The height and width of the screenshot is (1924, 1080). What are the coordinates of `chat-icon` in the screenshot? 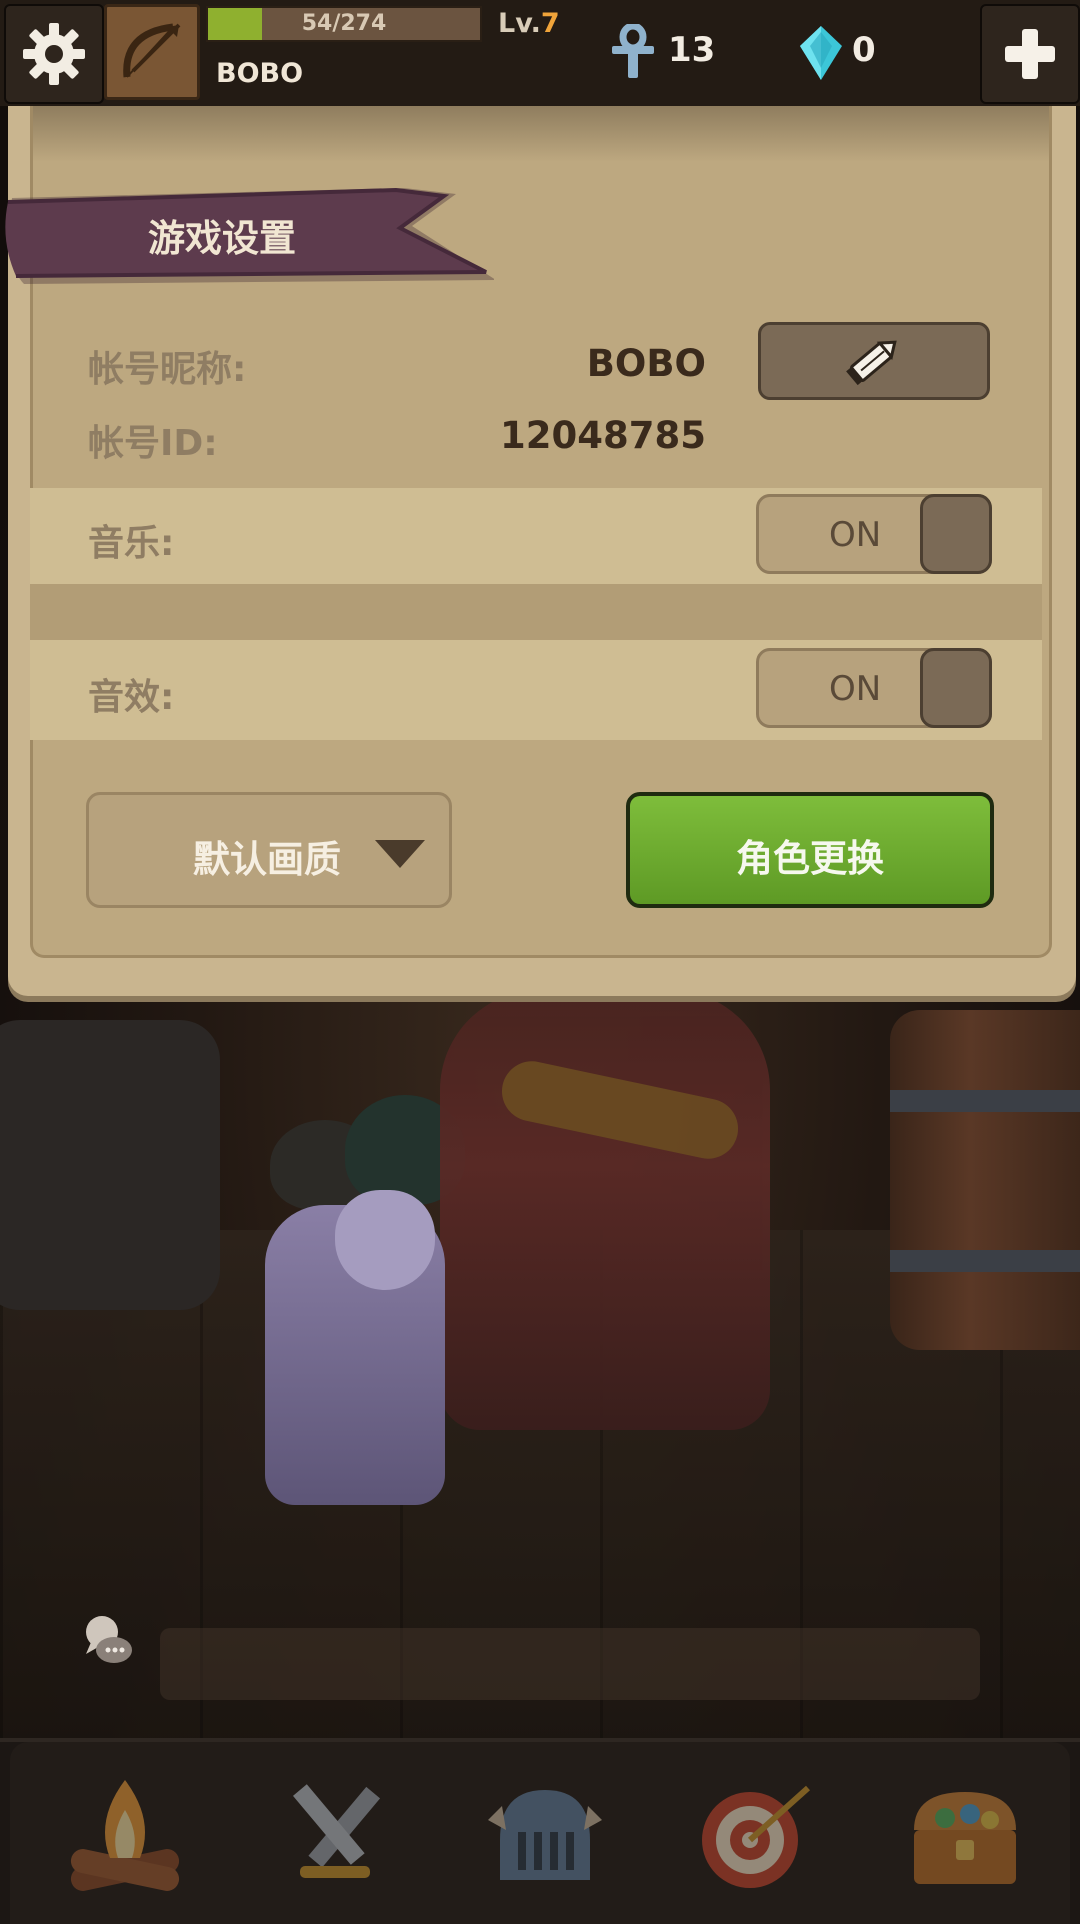 It's located at (108, 1640).